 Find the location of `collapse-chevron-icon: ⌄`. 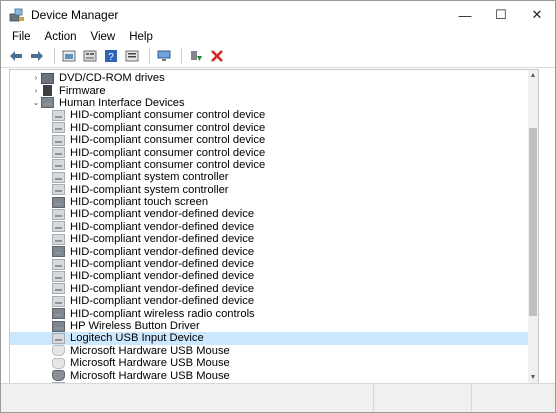

collapse-chevron-icon: ⌄ is located at coordinates (36, 103).